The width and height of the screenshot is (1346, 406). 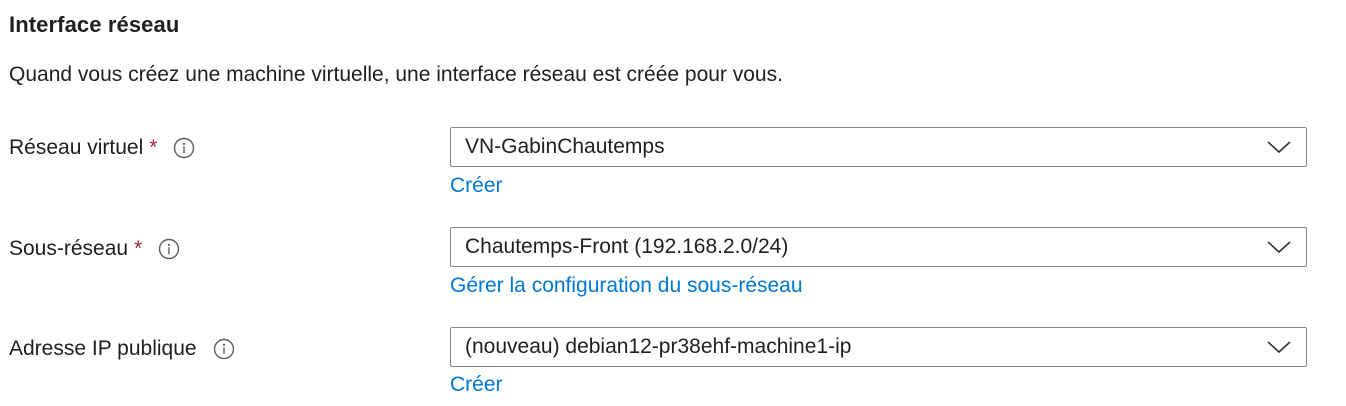 I want to click on public-ip-label-row: Adresse IP publique, so click(x=122, y=349).